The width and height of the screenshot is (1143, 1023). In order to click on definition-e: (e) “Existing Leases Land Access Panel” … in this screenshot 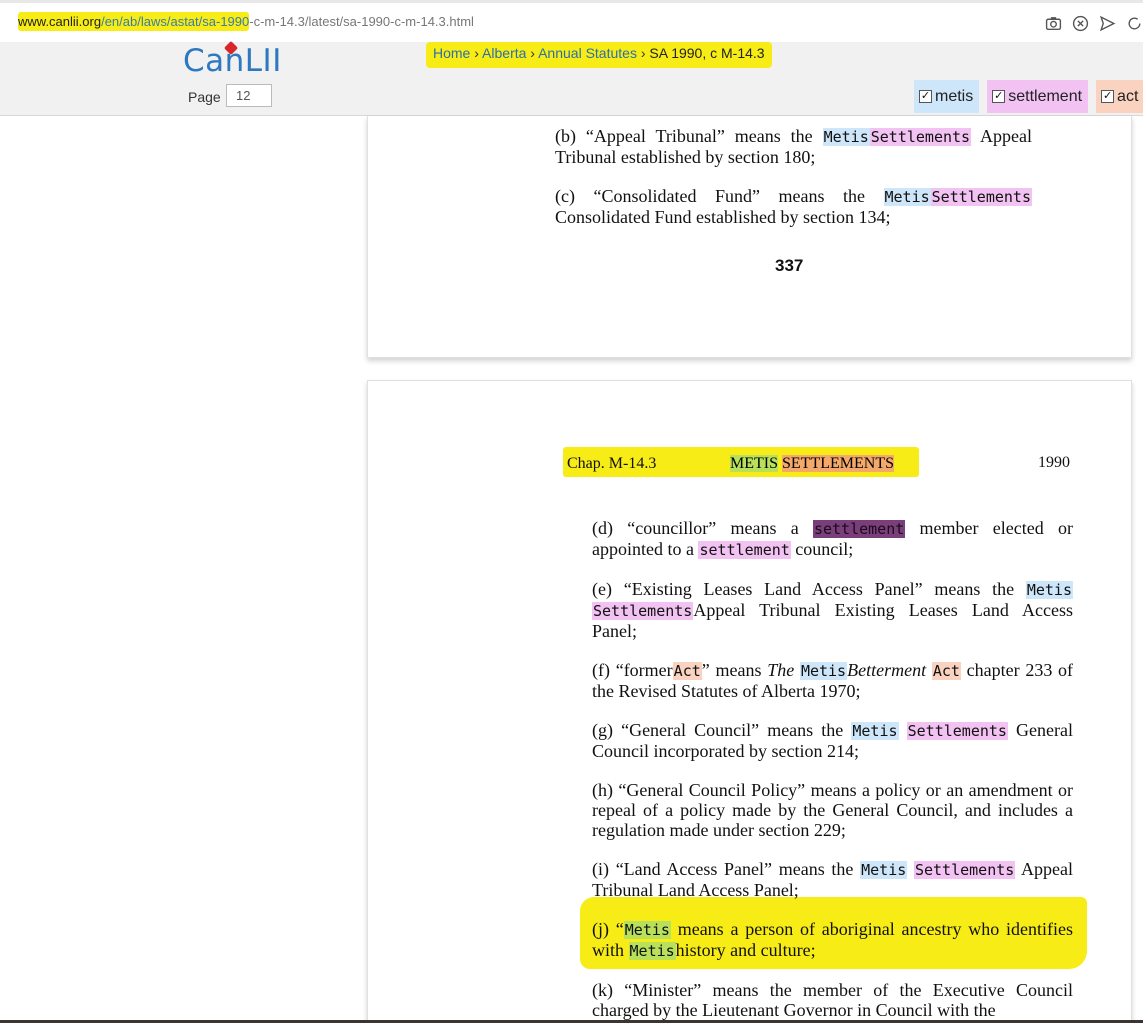, I will do `click(832, 610)`.